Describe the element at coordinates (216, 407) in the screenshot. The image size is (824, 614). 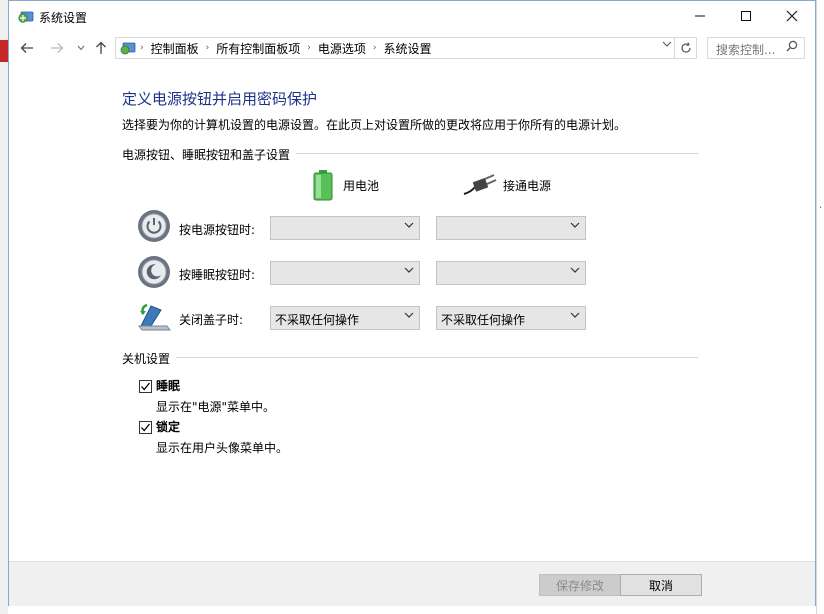
I see `sleep-option-description: 显示在"电源"菜单中。` at that location.